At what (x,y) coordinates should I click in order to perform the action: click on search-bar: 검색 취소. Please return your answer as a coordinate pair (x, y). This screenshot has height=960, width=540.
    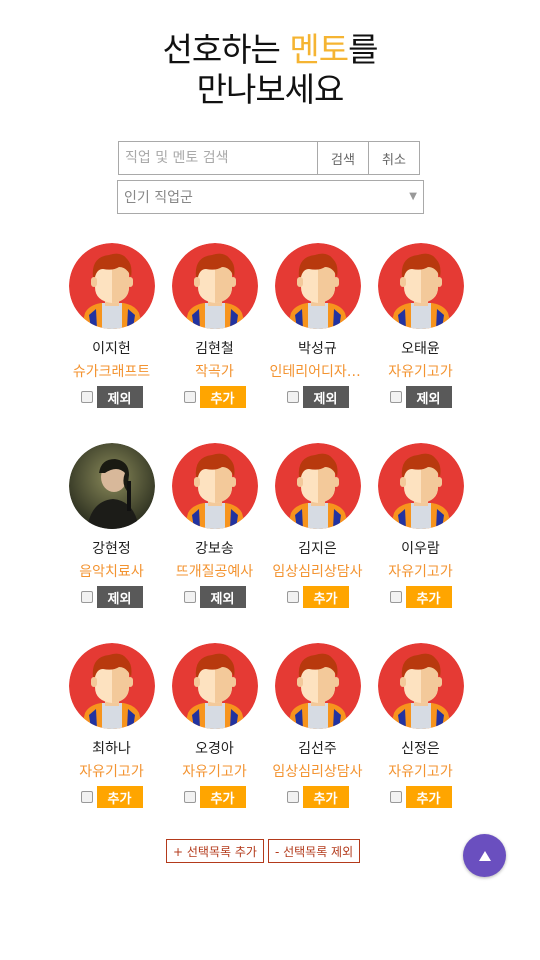
    Looking at the image, I should click on (269, 158).